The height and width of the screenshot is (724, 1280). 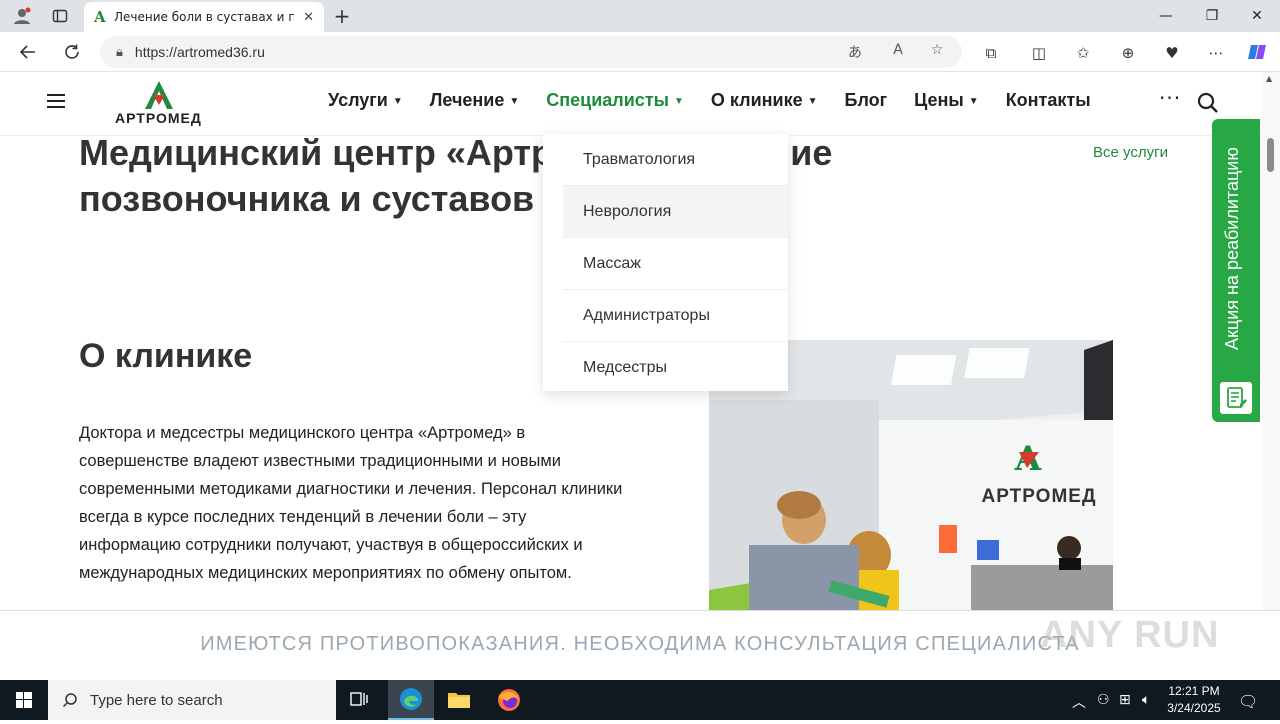 I want to click on hamburger-menu-icon, so click(x=56, y=101).